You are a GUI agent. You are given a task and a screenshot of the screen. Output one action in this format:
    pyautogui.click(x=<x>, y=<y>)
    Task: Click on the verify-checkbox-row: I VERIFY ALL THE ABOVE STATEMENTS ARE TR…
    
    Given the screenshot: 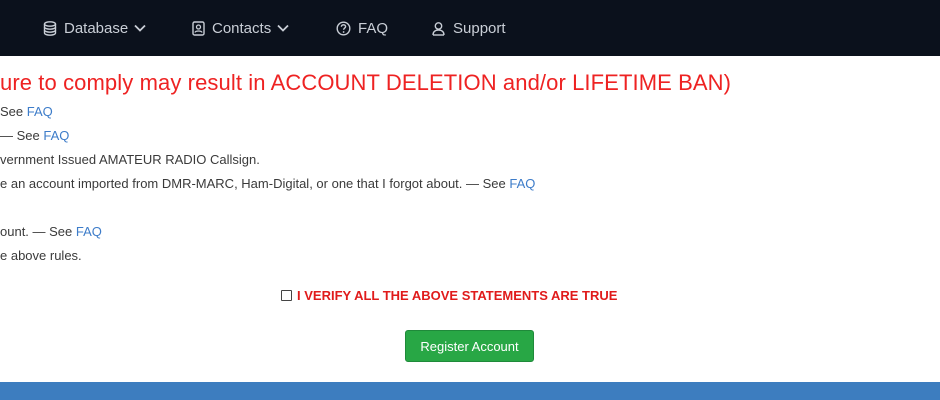 What is the action you would take?
    pyautogui.click(x=449, y=295)
    